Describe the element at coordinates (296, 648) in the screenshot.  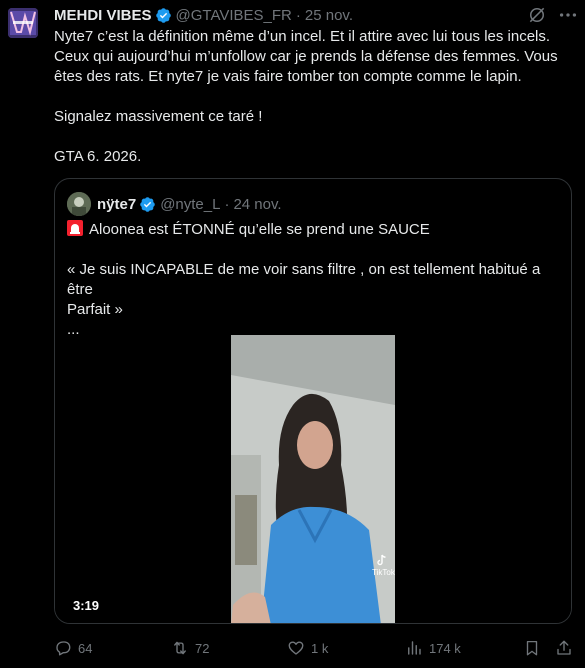
I see `heart-icon` at that location.